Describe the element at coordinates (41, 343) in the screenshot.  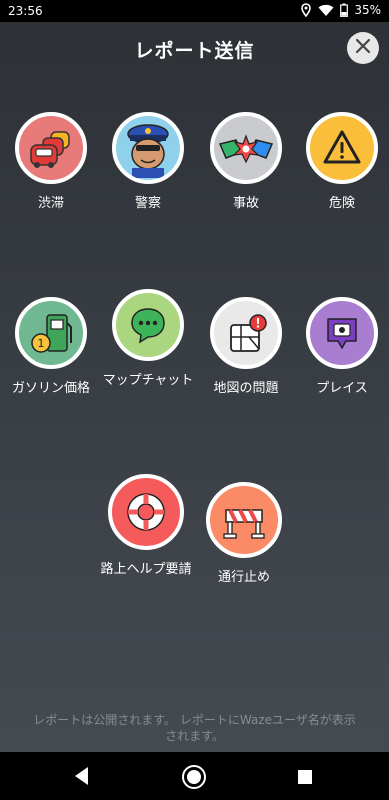
I see `svg-text: 1` at that location.